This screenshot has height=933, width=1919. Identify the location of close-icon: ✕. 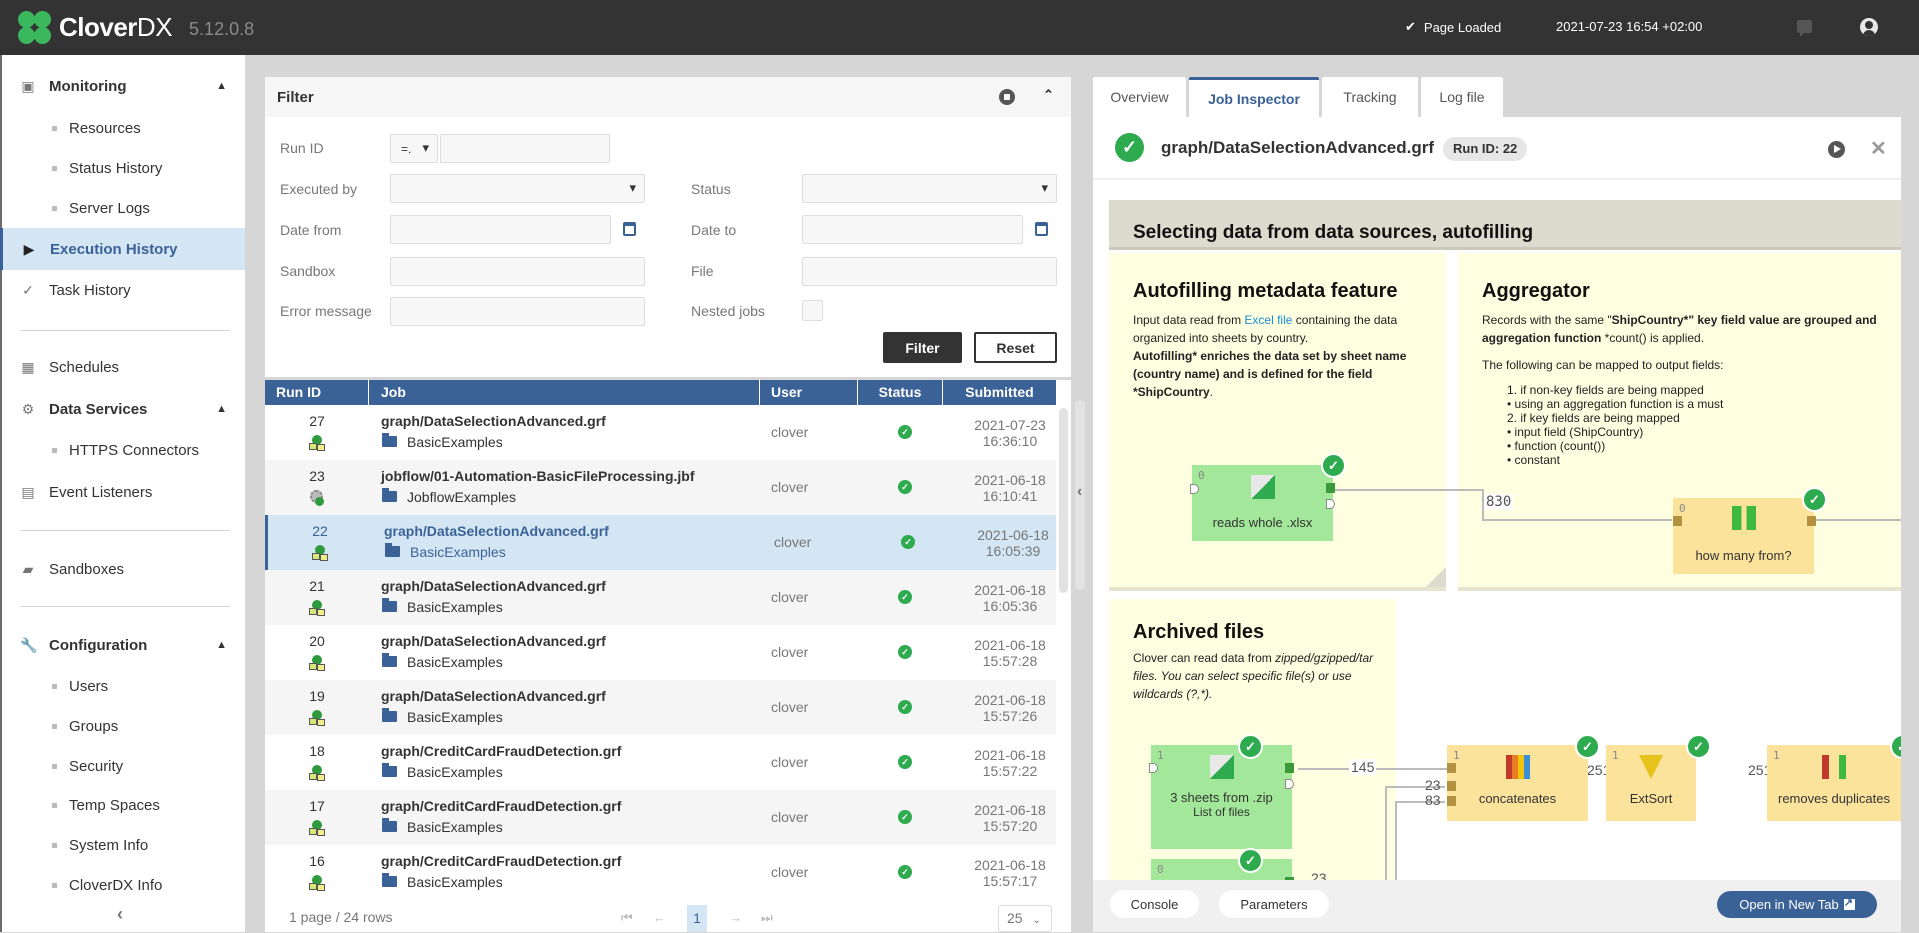
(1878, 148).